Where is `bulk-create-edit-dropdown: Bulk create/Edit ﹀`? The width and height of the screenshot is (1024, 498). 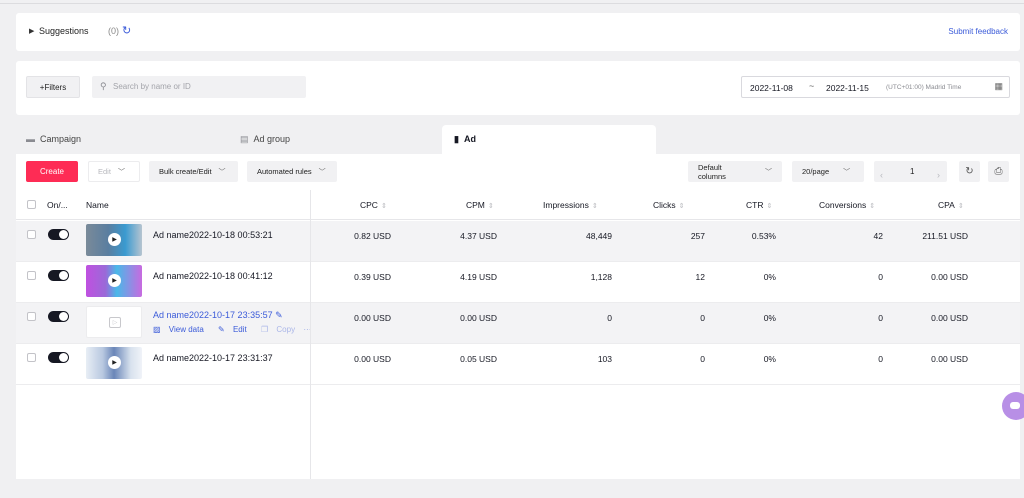 bulk-create-edit-dropdown: Bulk create/Edit ﹀ is located at coordinates (193, 171).